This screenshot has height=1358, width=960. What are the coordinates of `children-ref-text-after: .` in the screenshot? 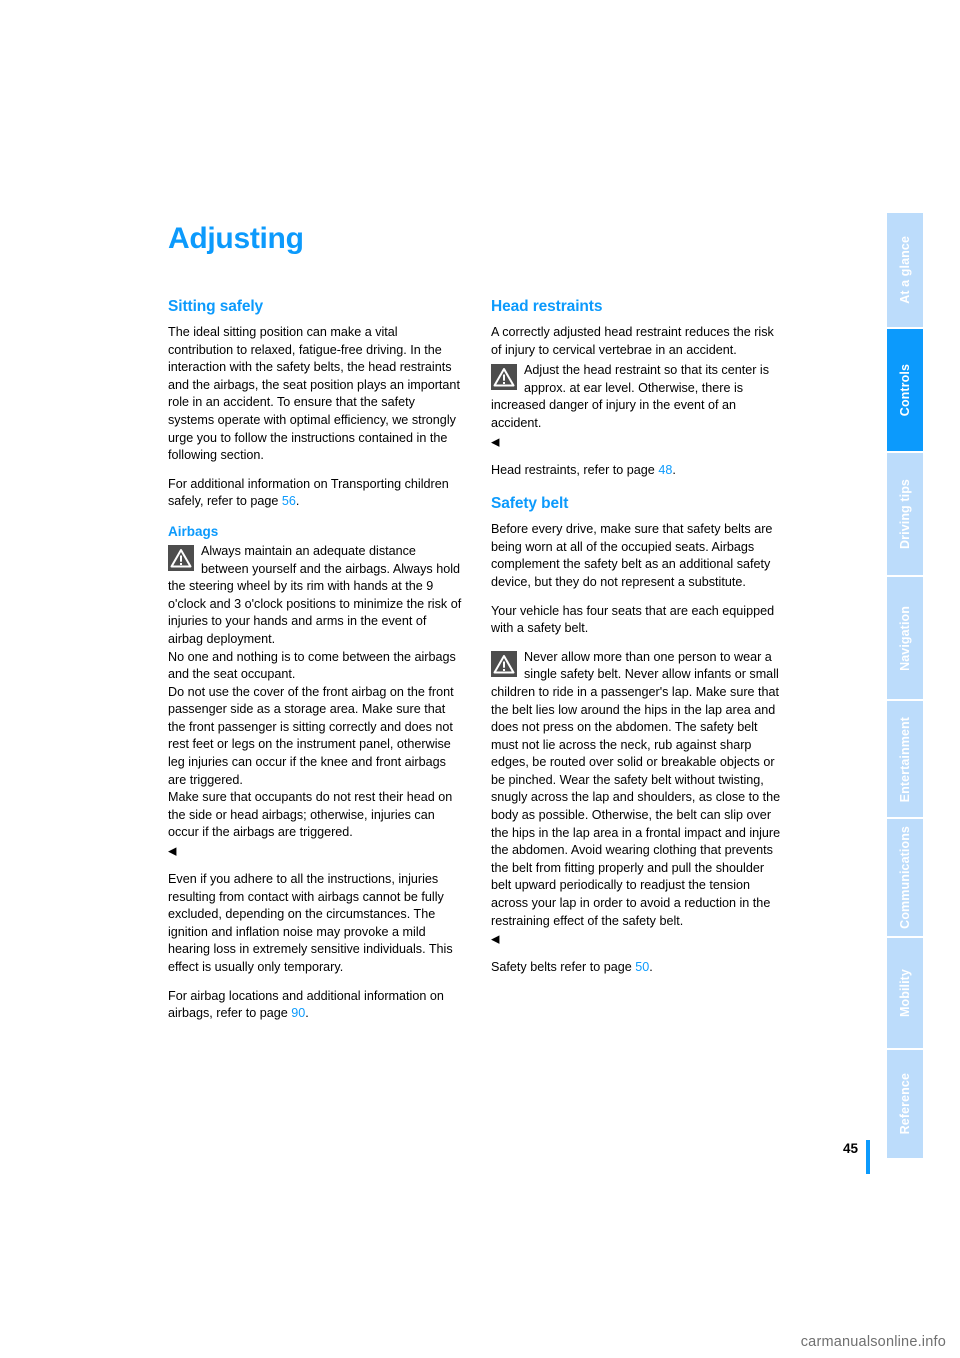 It's located at (297, 501).